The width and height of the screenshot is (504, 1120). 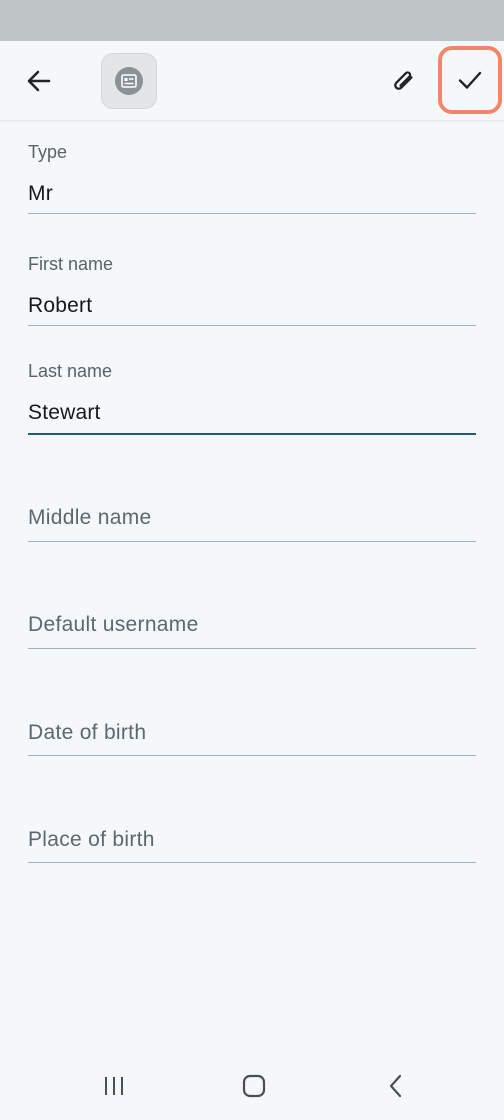 What do you see at coordinates (90, 517) in the screenshot?
I see `middle-name-placeholder: Middle name` at bounding box center [90, 517].